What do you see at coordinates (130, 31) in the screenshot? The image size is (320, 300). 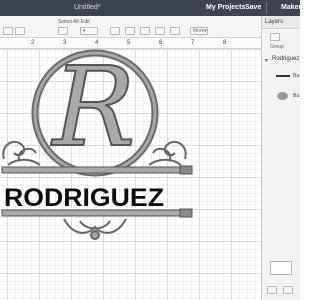 I see `arrange-icon` at bounding box center [130, 31].